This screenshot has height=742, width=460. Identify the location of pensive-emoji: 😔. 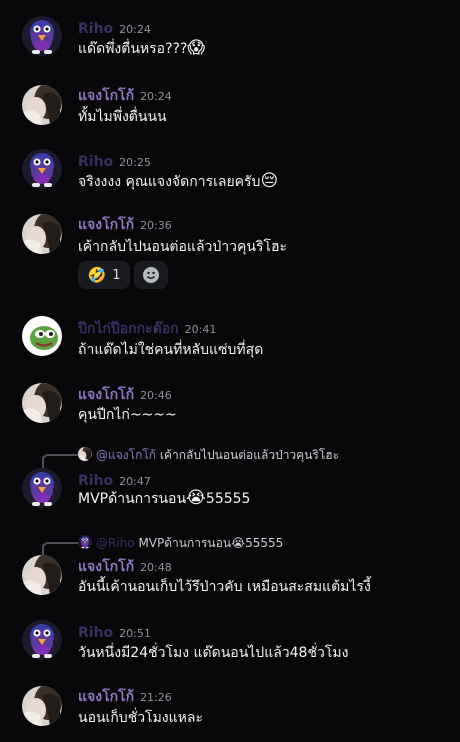
(269, 181).